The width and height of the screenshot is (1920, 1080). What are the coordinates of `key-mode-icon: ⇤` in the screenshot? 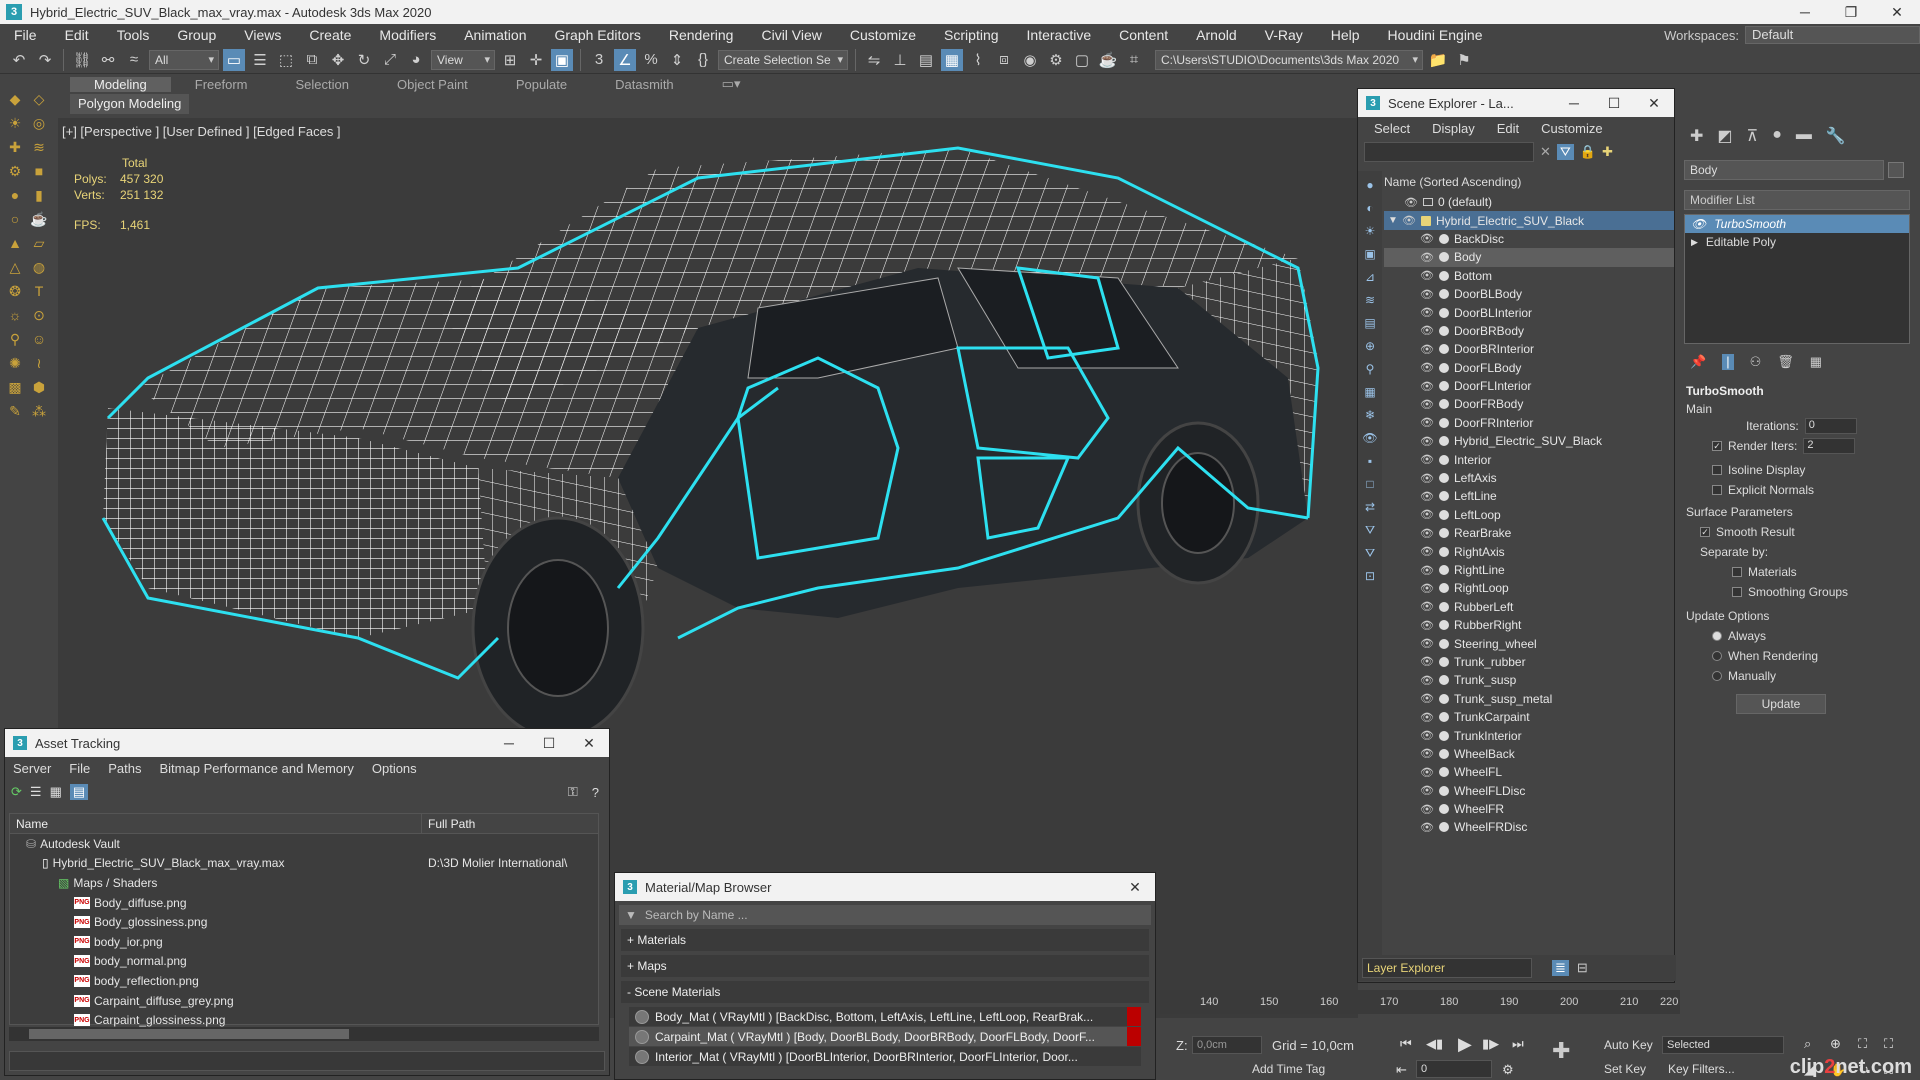 It's located at (1401, 1070).